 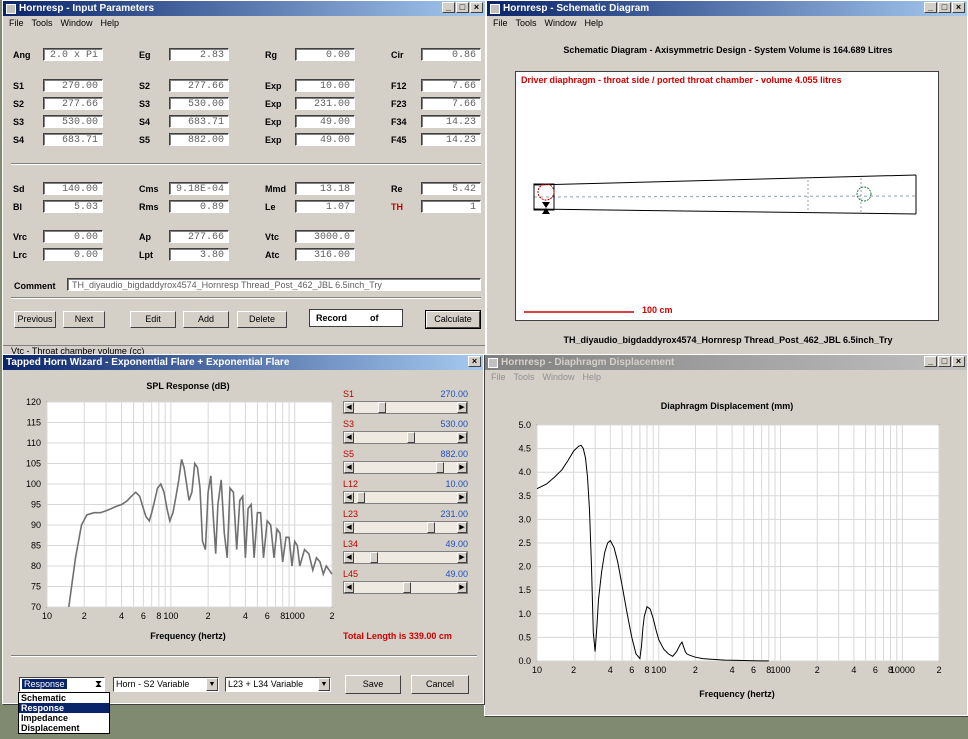 I want to click on next-button: Next, so click(x=84, y=319).